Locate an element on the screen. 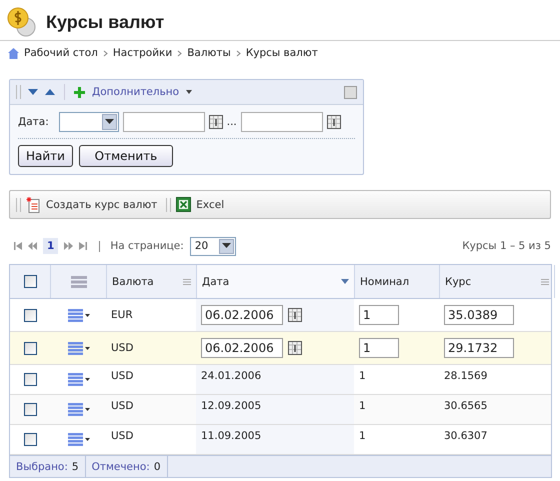  column-header: Номинал is located at coordinates (397, 281).